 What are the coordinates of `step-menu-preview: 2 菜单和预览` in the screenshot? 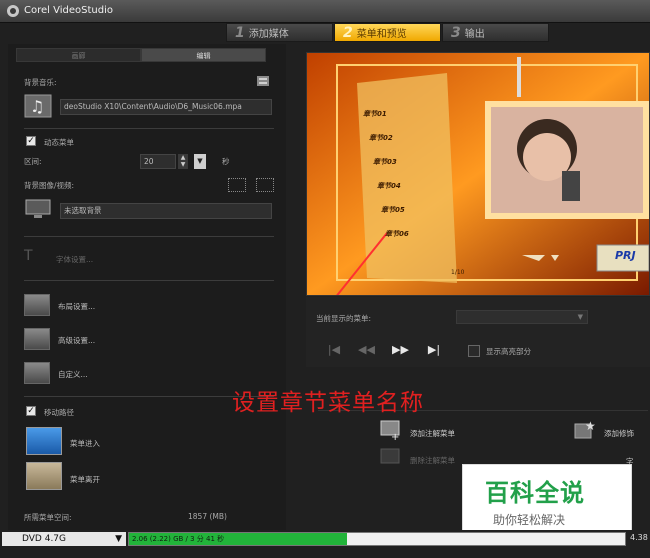 It's located at (387, 32).